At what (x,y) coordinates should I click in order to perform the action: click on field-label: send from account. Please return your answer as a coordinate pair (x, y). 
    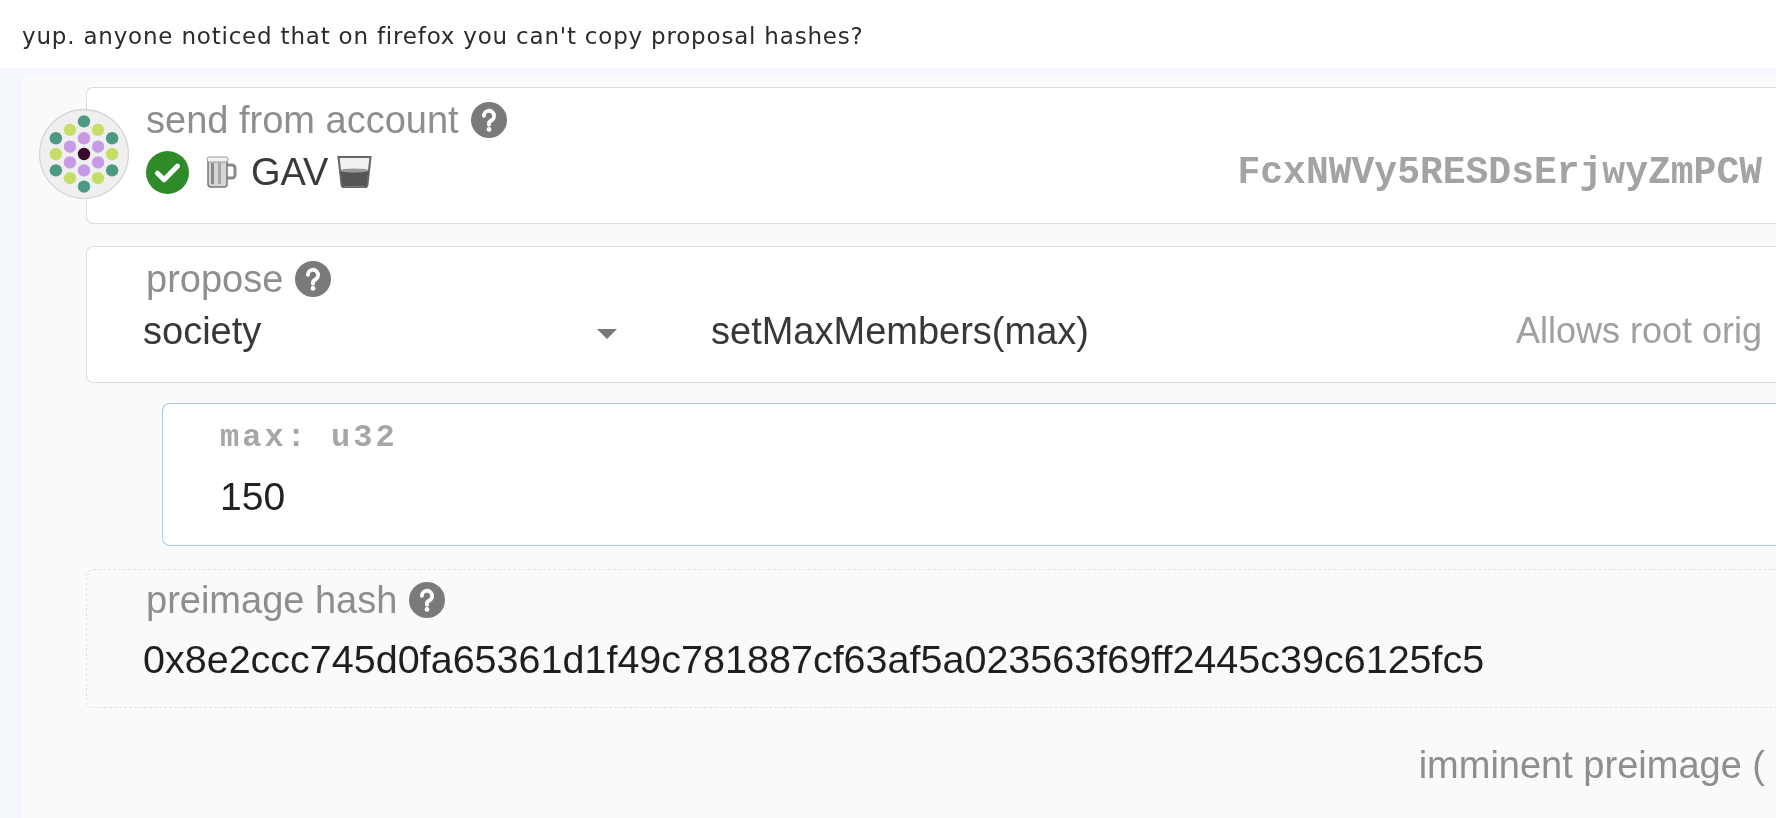
    Looking at the image, I should click on (302, 120).